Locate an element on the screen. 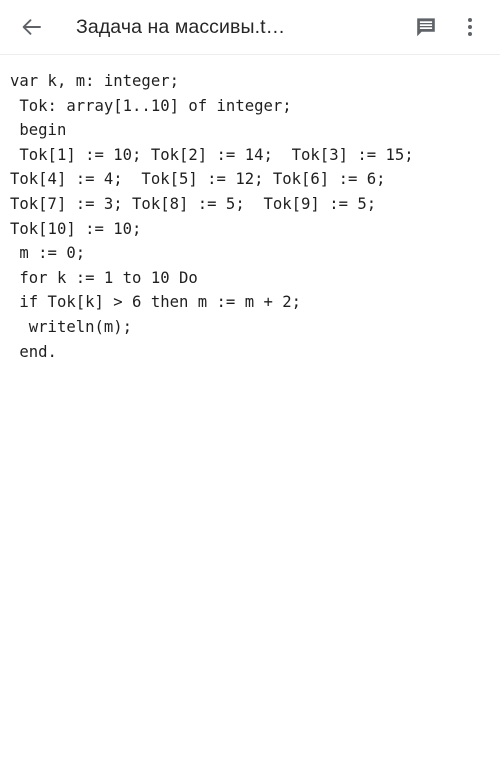  arrow-left-icon is located at coordinates (32, 27).